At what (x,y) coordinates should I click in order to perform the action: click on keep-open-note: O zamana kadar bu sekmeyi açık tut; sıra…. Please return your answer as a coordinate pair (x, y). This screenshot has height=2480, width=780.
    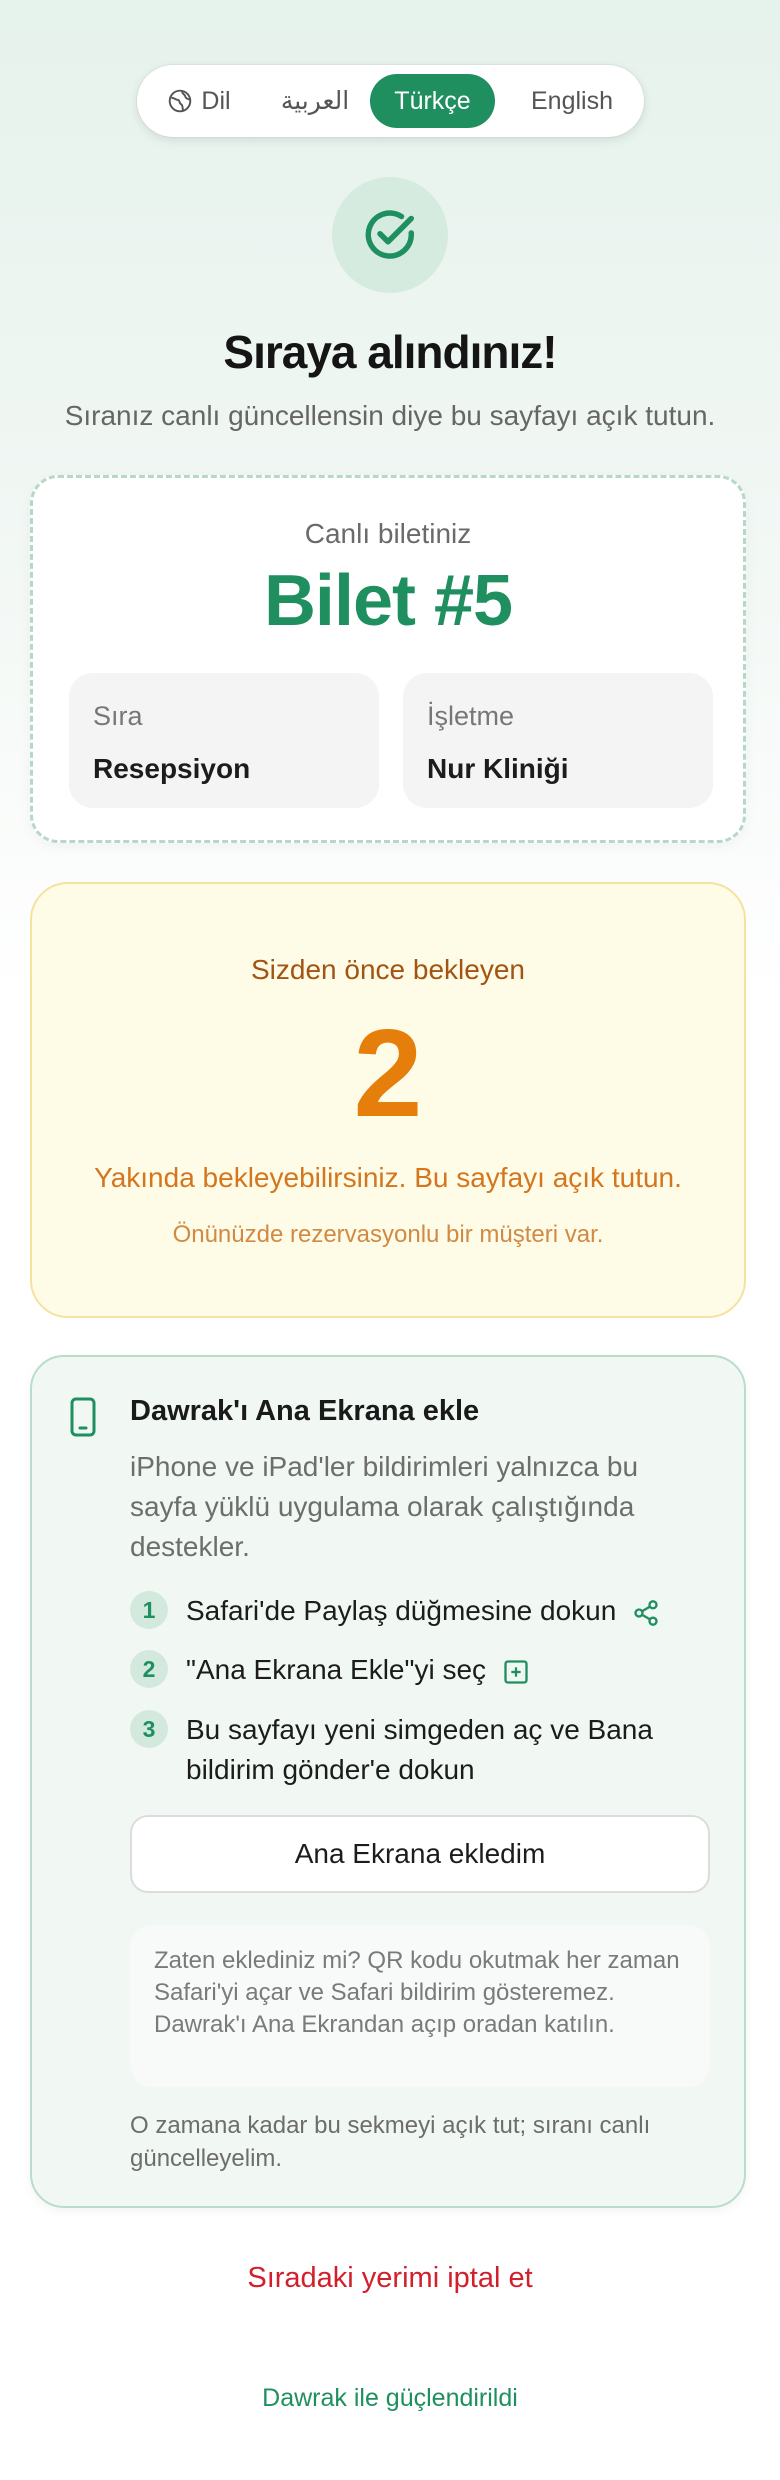
    Looking at the image, I should click on (390, 2142).